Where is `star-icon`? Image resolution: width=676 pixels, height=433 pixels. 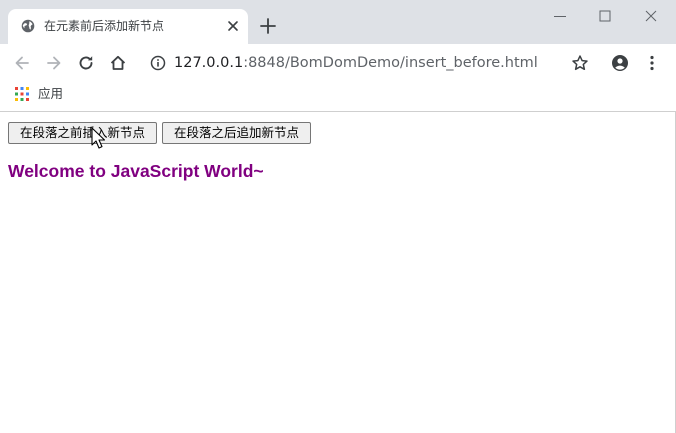
star-icon is located at coordinates (580, 63).